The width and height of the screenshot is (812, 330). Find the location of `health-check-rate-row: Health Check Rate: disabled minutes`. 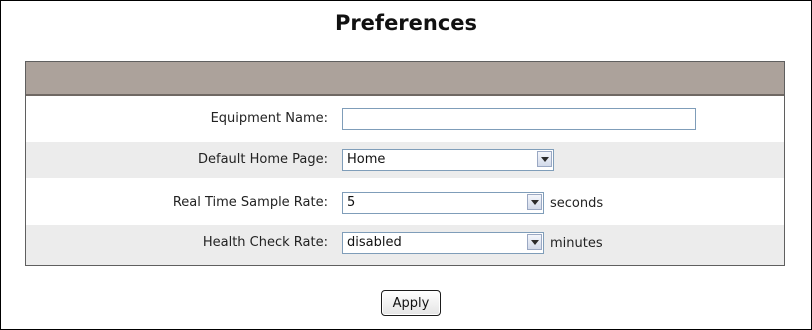

health-check-rate-row: Health Check Rate: disabled minutes is located at coordinates (405, 245).